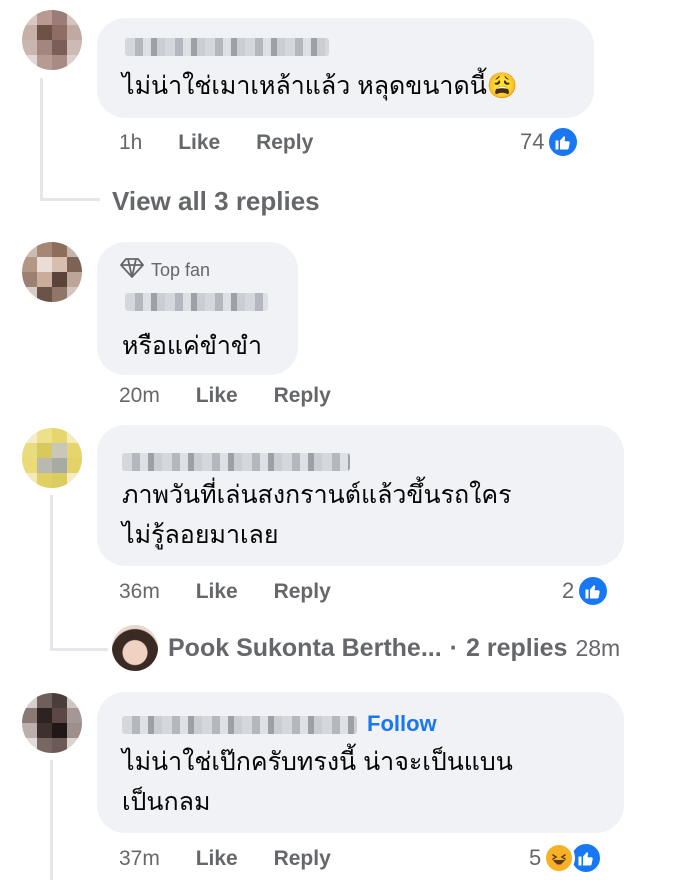 This screenshot has height=880, width=700. I want to click on reply-preview: Pook Sukonta Berthe... · 2 replies 28m, so click(366, 648).